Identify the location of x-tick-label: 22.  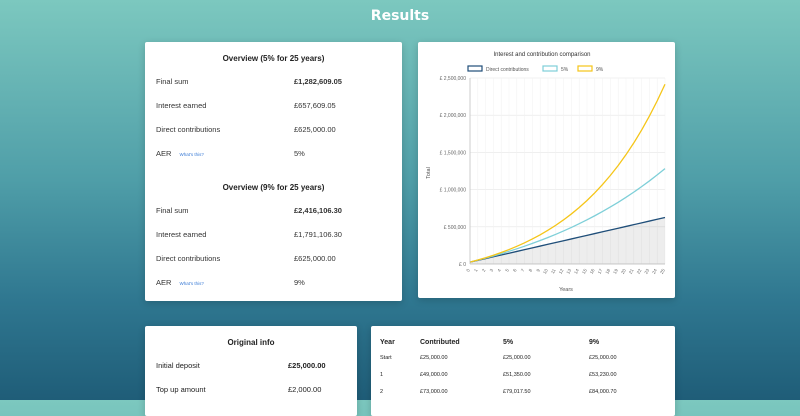
(639, 271).